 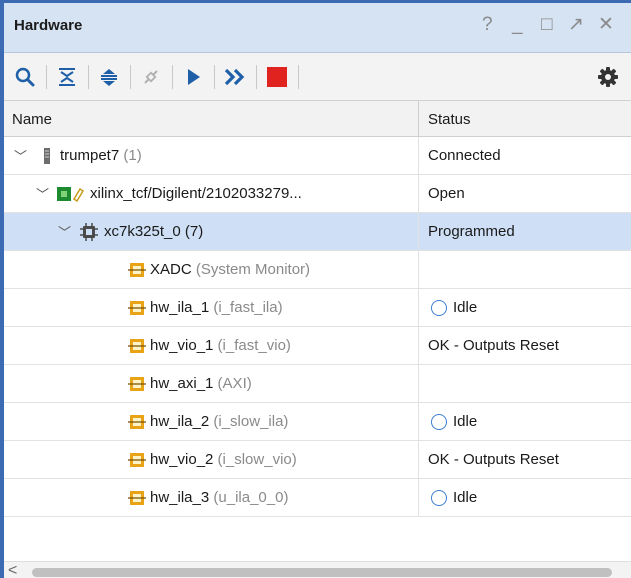 I want to click on tree-row-hw-ila-1: hw_ila_1 (i_fast_ila) Idle, so click(x=317, y=308).